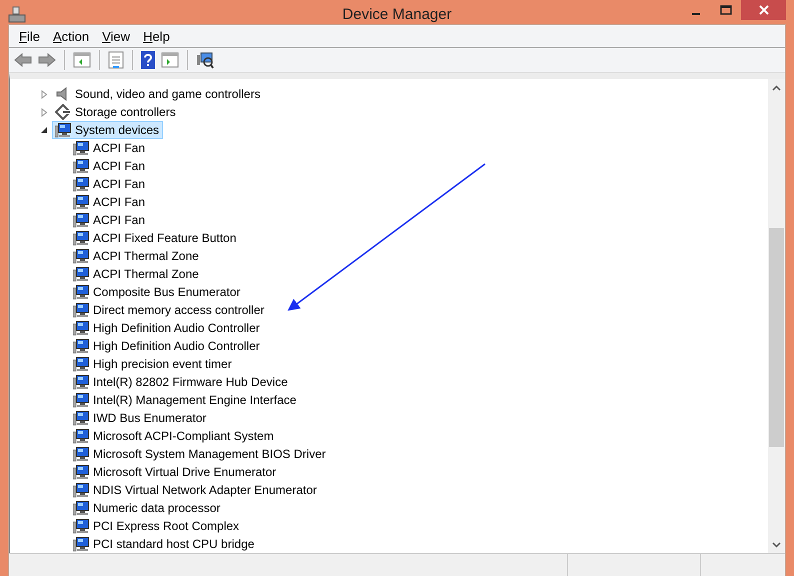  Describe the element at coordinates (147, 508) in the screenshot. I see `tree-item: Numeric data processor` at that location.